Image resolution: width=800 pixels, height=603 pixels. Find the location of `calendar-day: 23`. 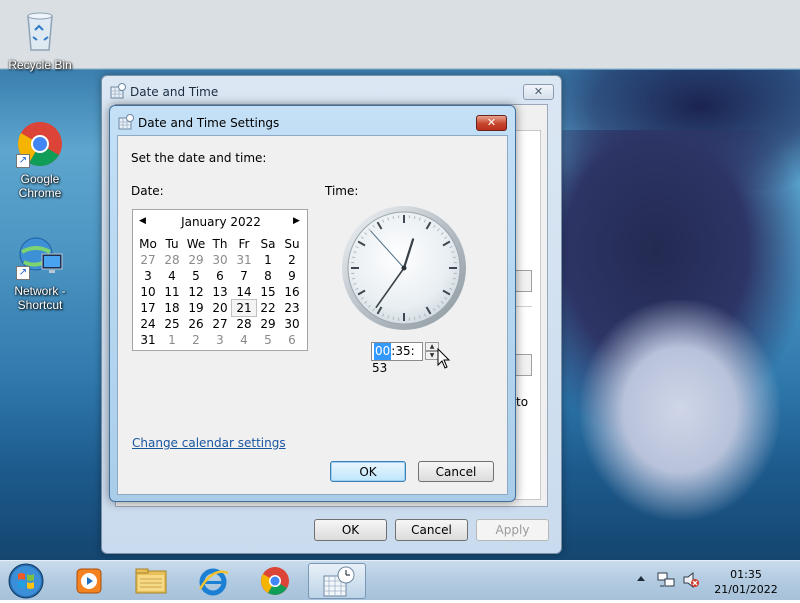

calendar-day: 23 is located at coordinates (292, 308).